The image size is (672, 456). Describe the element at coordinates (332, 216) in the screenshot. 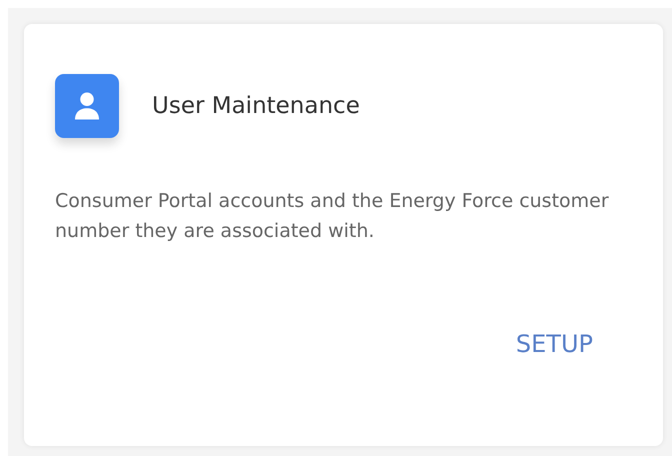

I see `card-description: Consumer Portal accounts and the Energy Force customer number they are associated with.` at that location.